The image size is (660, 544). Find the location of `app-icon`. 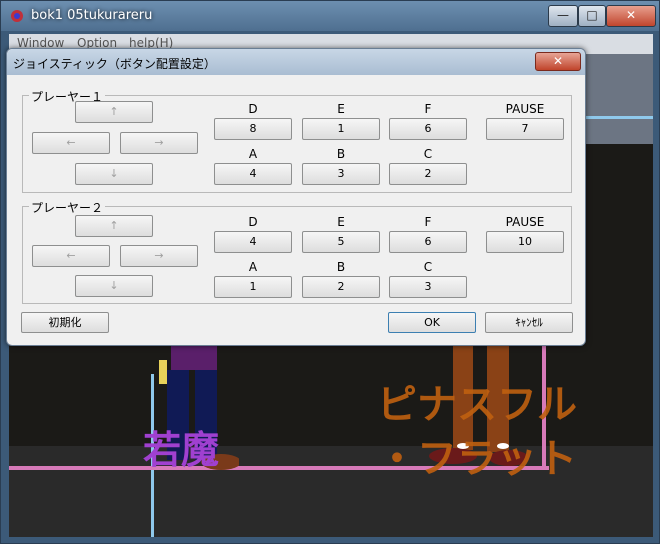

app-icon is located at coordinates (17, 16).